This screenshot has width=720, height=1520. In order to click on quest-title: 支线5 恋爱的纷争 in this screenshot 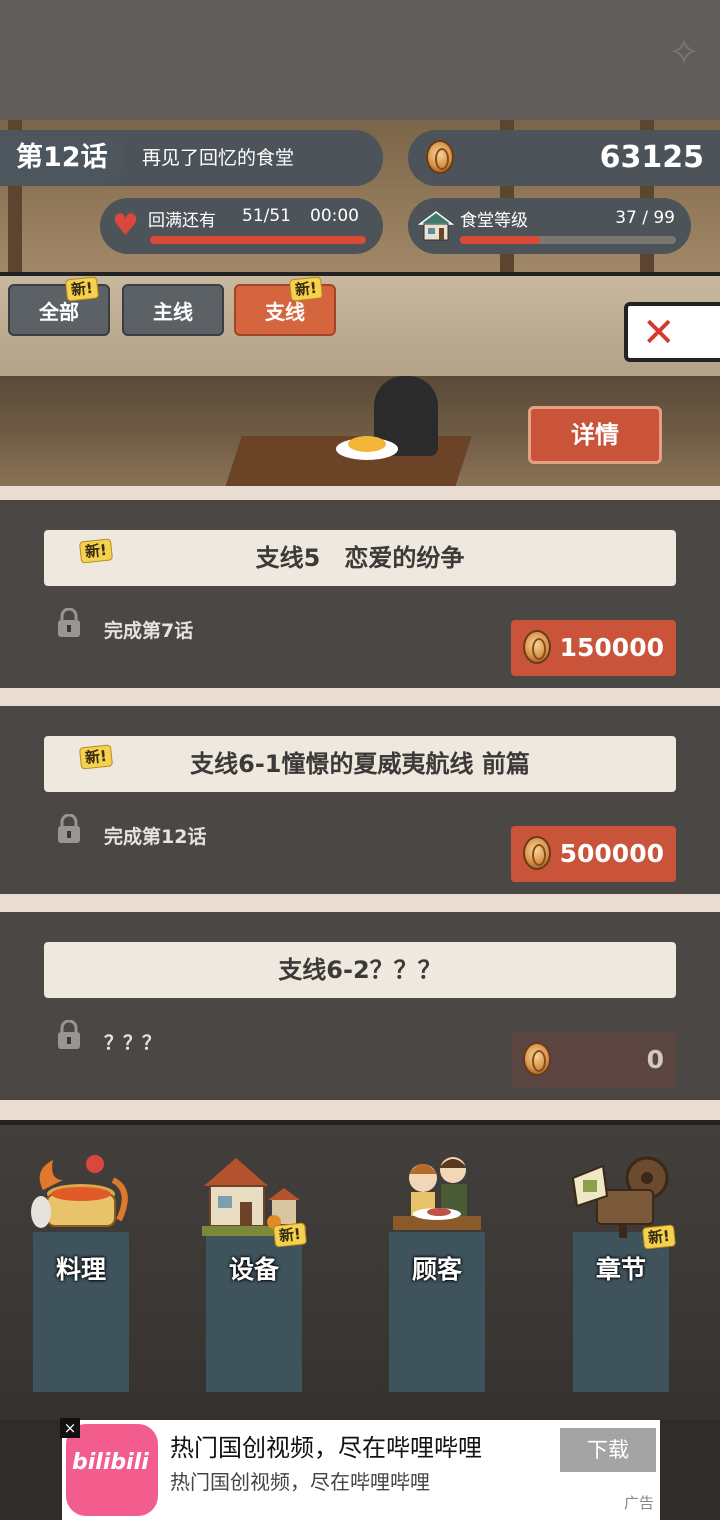, I will do `click(360, 558)`.